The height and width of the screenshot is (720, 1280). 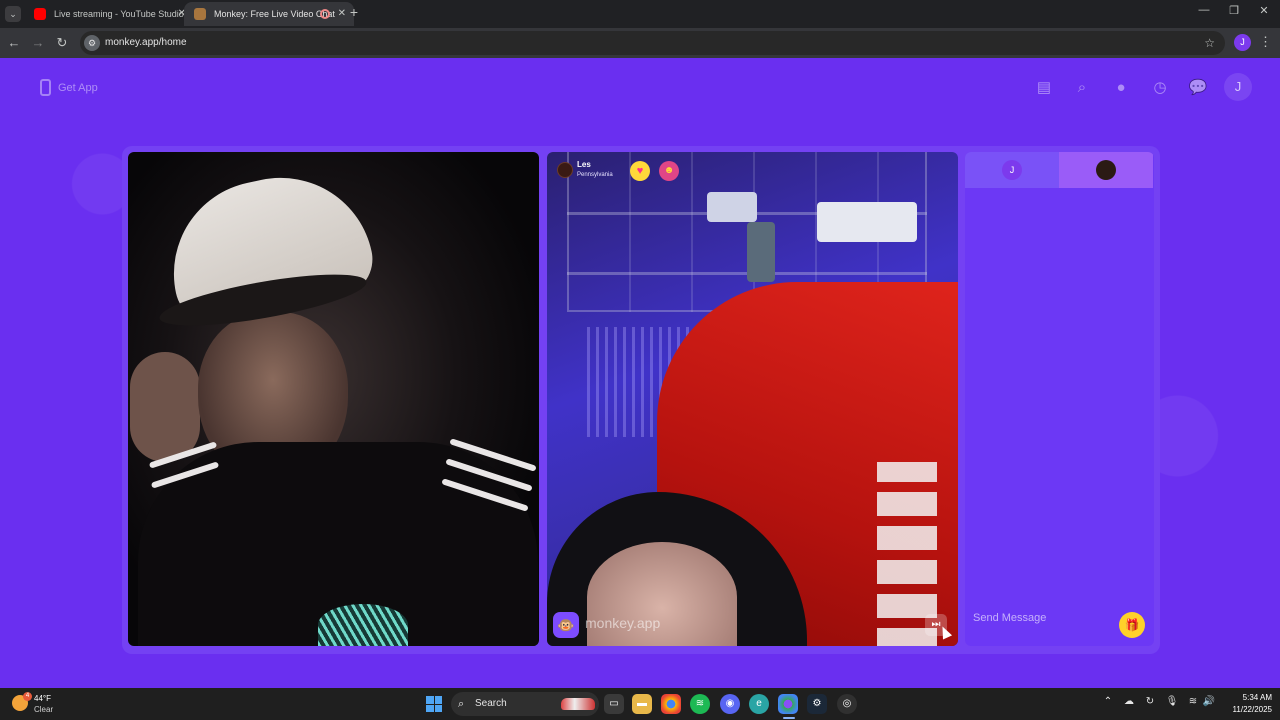 What do you see at coordinates (614, 704) in the screenshot?
I see `task-view-icon: ▭` at bounding box center [614, 704].